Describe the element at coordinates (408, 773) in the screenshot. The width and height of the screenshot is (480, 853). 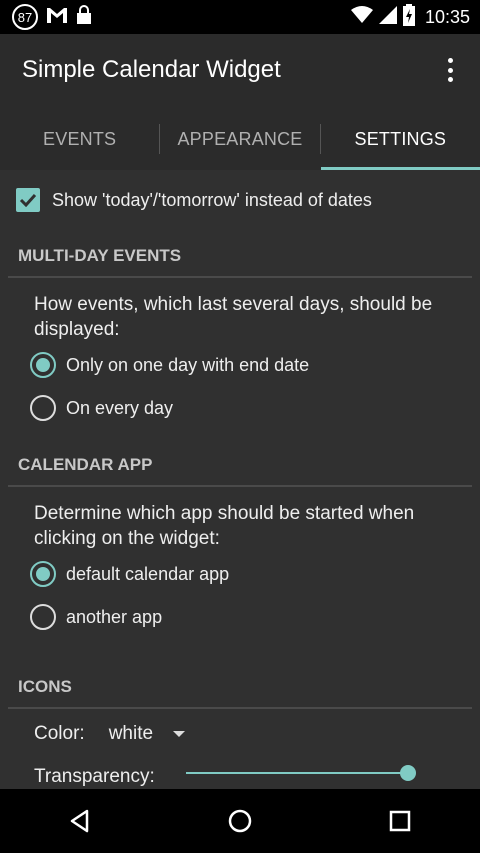
I see `slider-thumb` at that location.